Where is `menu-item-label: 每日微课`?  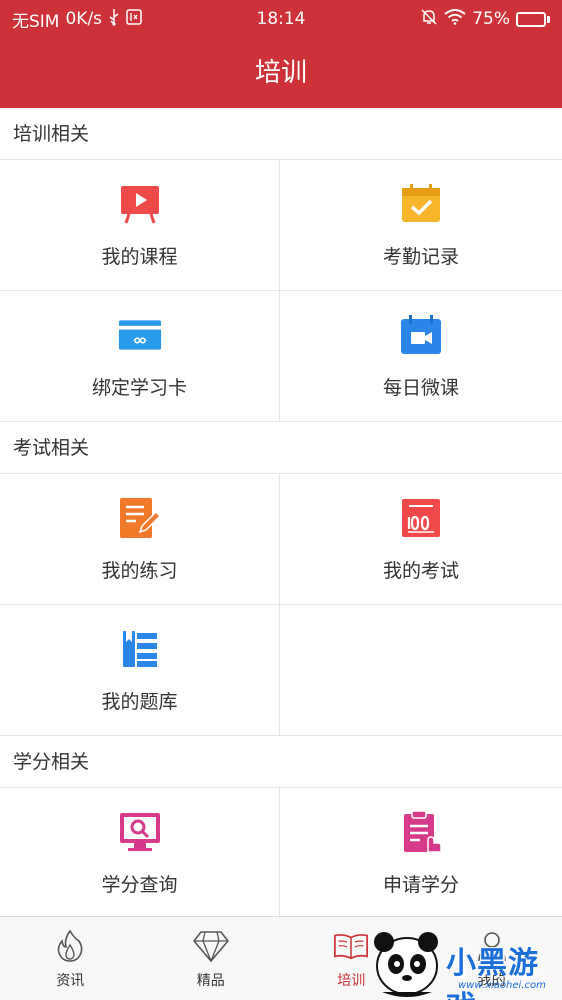
menu-item-label: 每日微课 is located at coordinates (420, 387).